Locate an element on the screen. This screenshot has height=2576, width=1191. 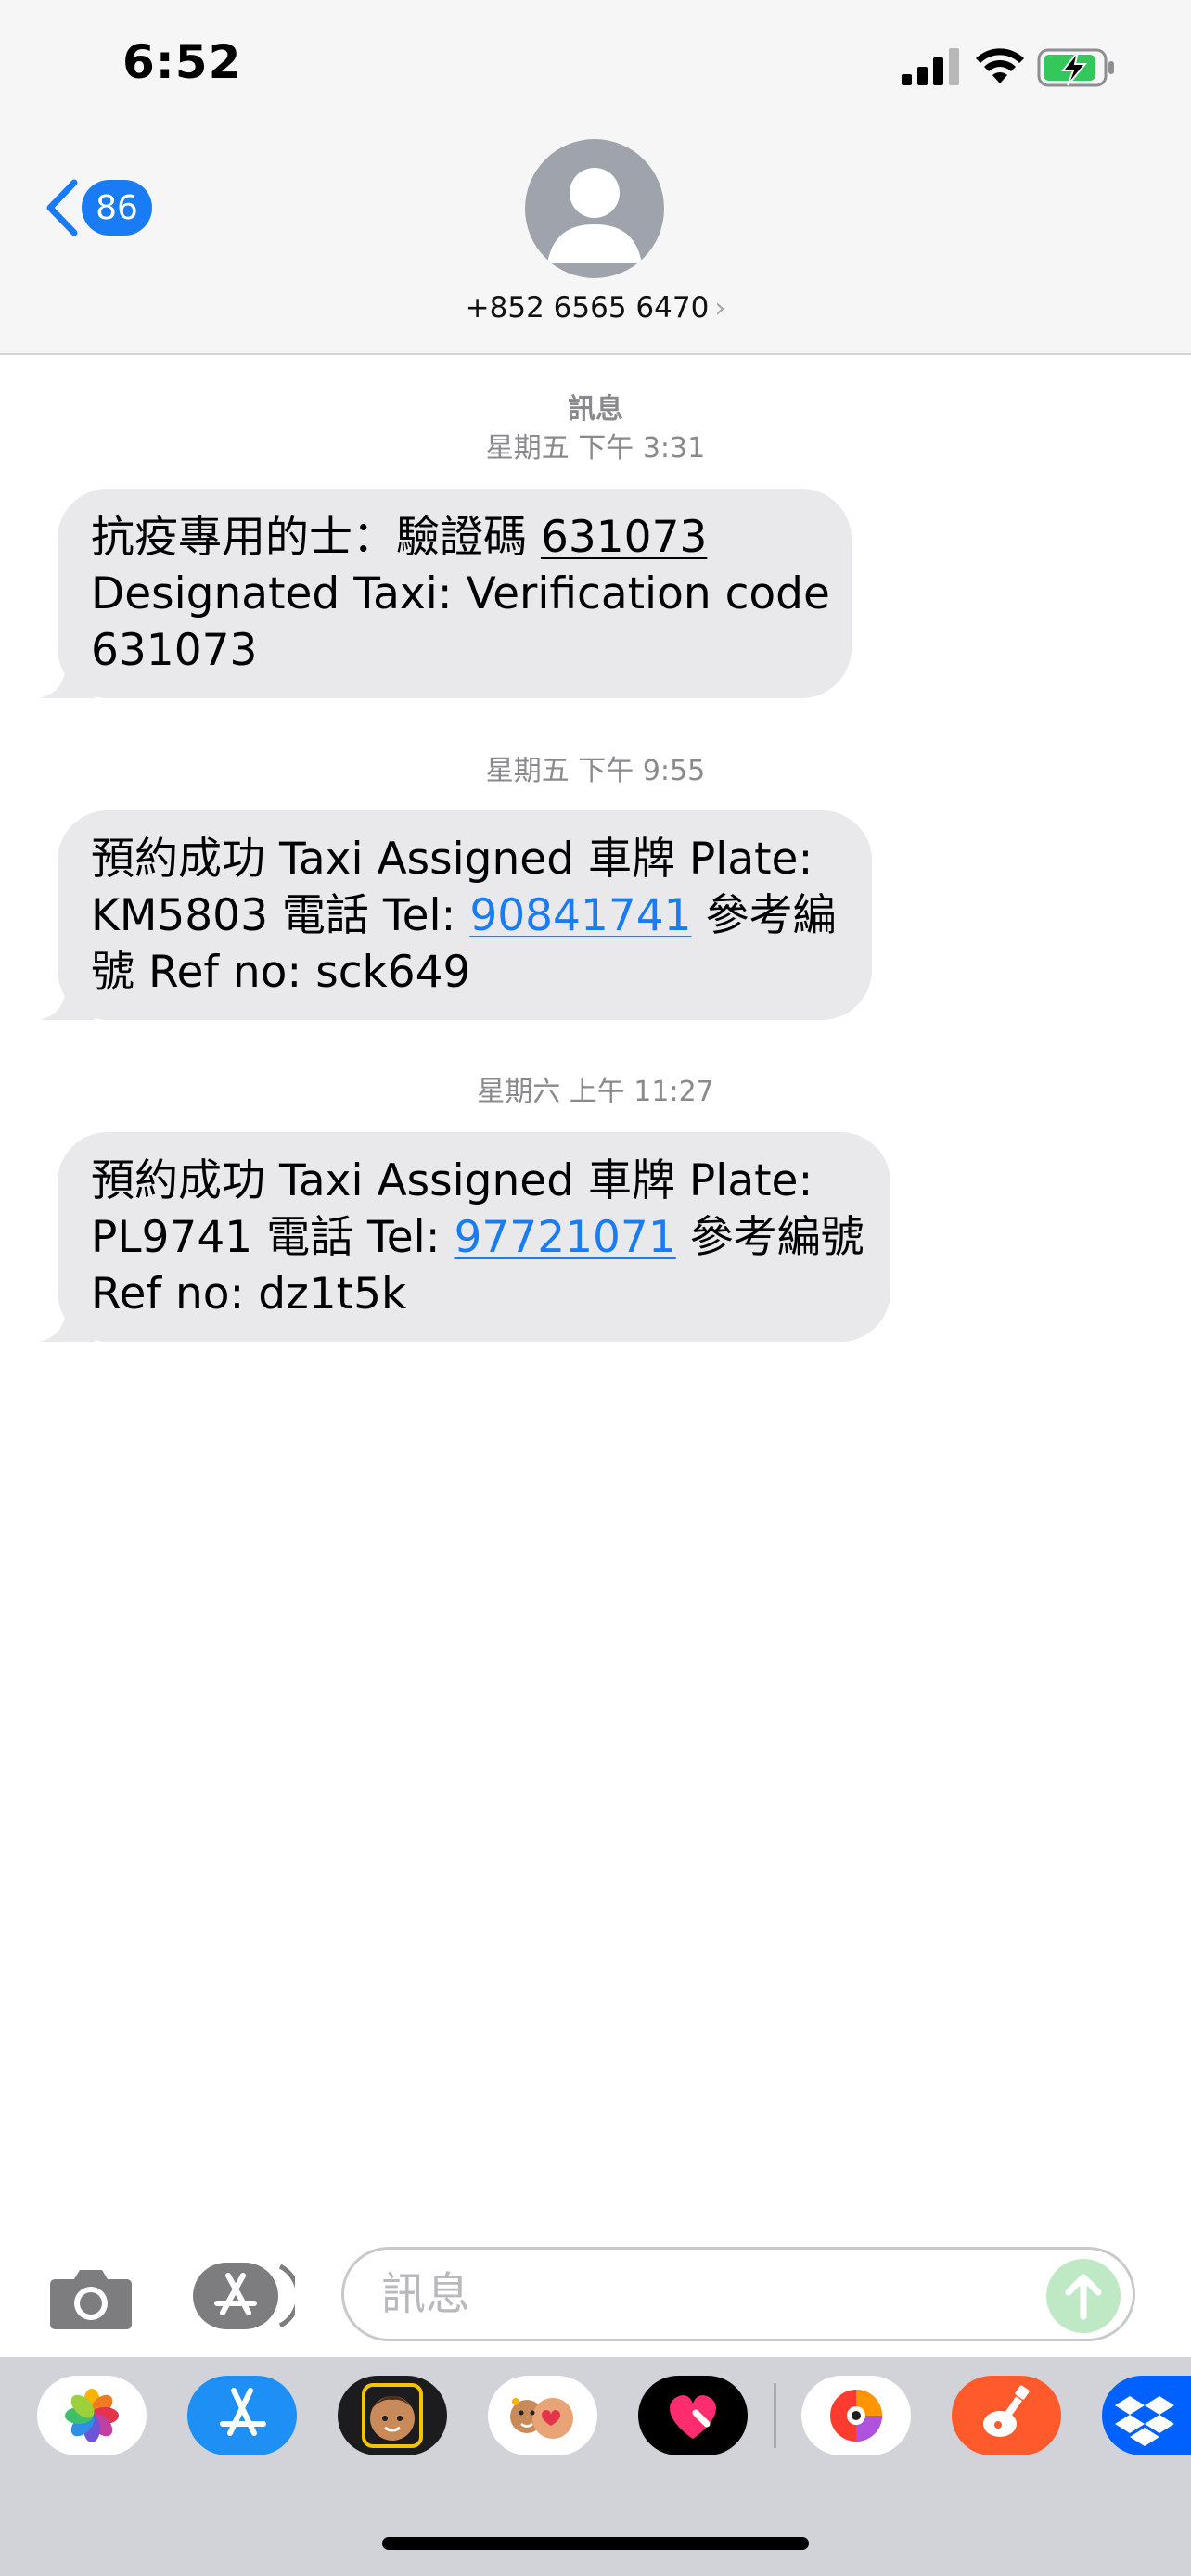
conversation-header: 6:52 86 +852 6565 6470 › is located at coordinates (595, 177).